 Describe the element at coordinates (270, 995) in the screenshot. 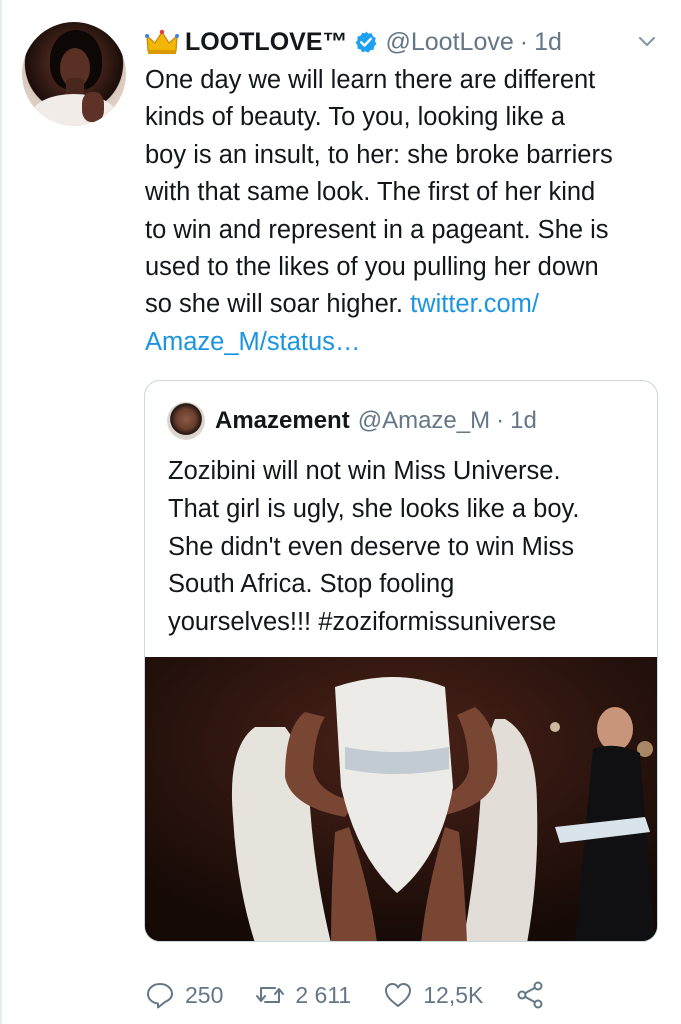

I see `retweet-icon` at that location.